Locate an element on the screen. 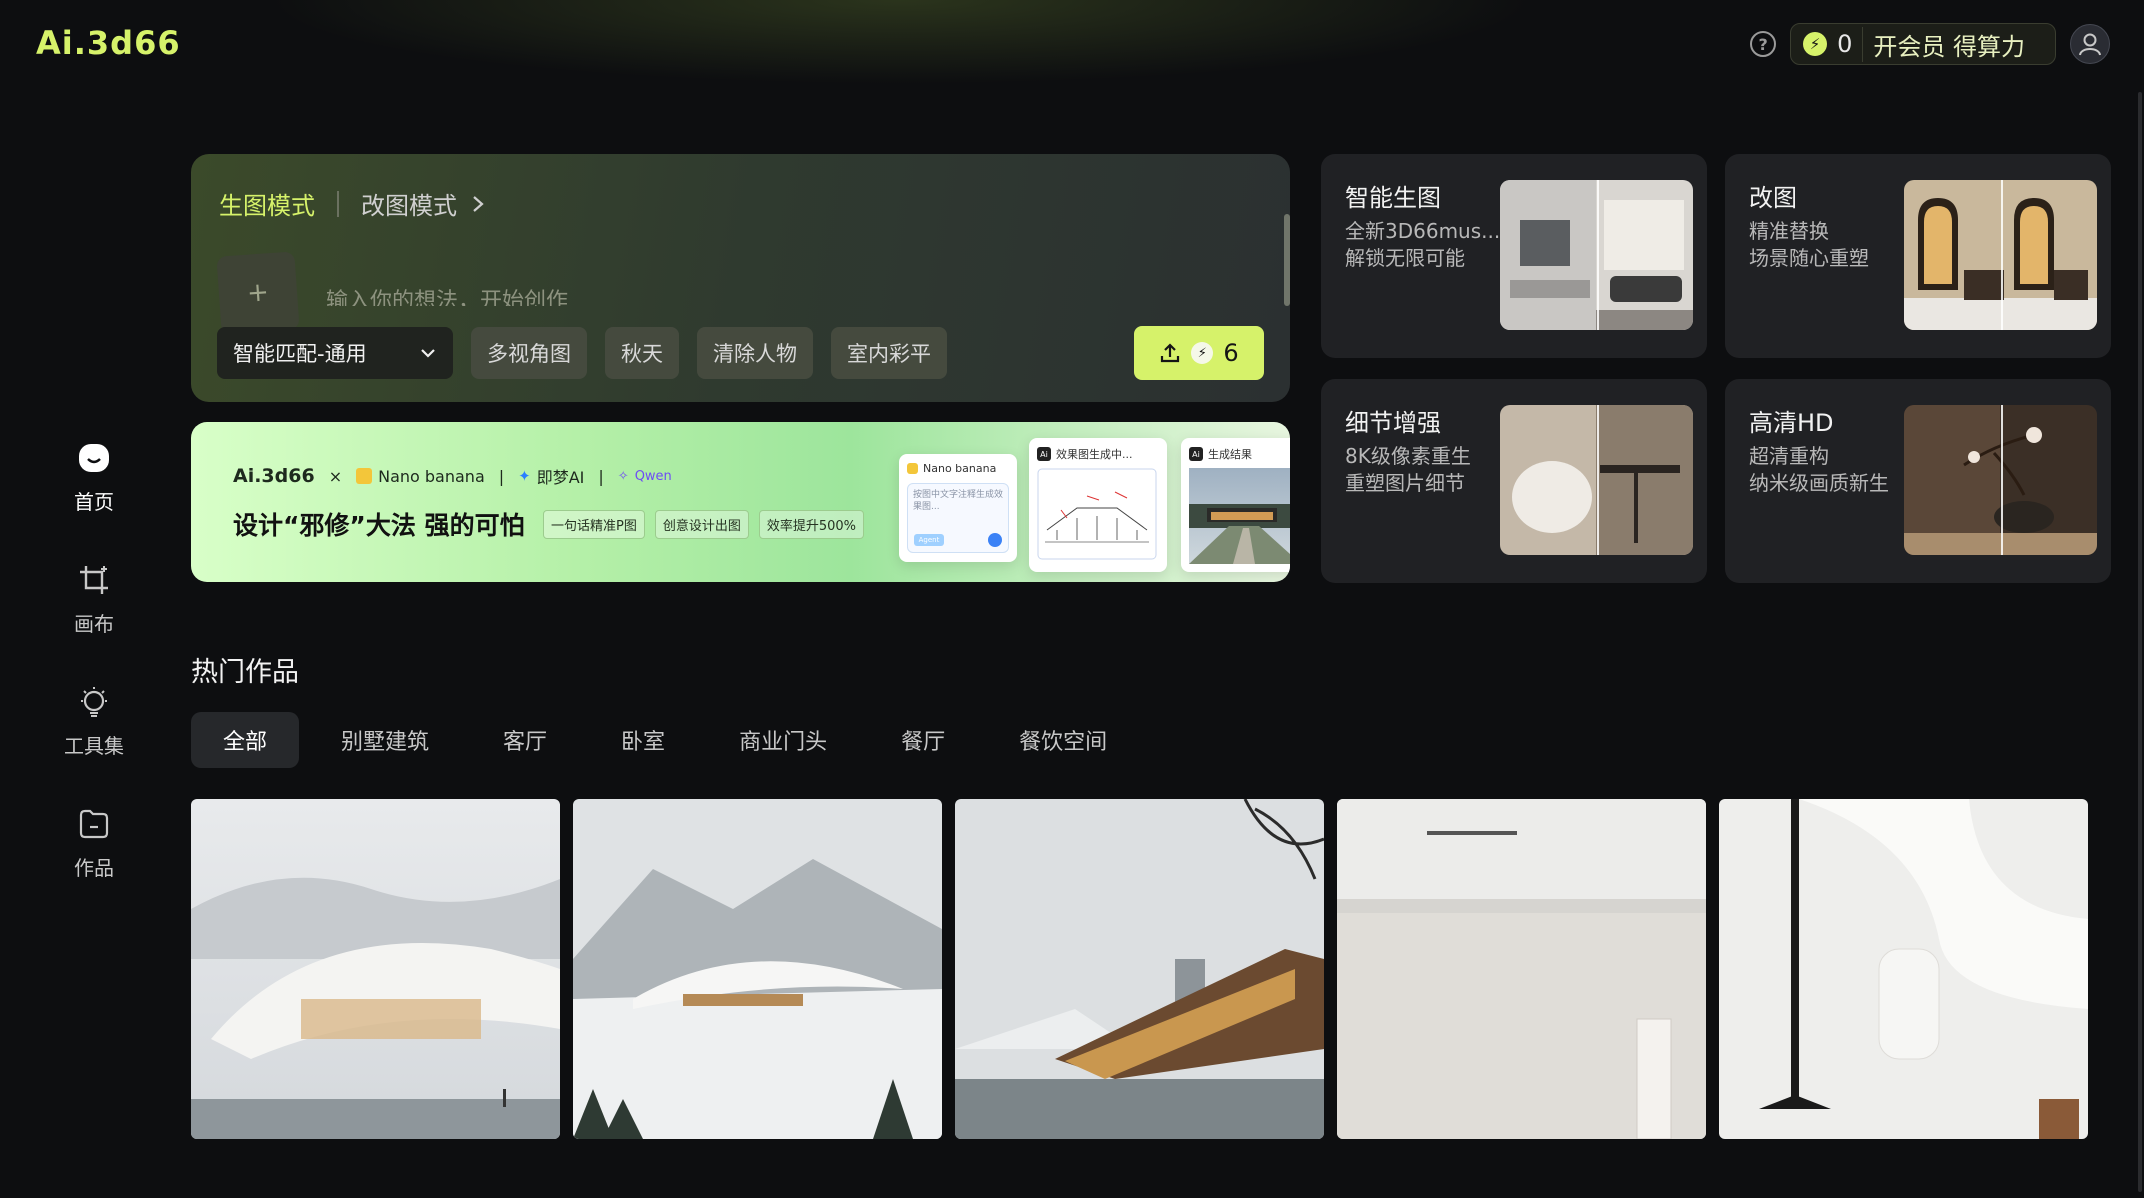 The height and width of the screenshot is (1198, 2144). image-upload-button: + is located at coordinates (258, 293).